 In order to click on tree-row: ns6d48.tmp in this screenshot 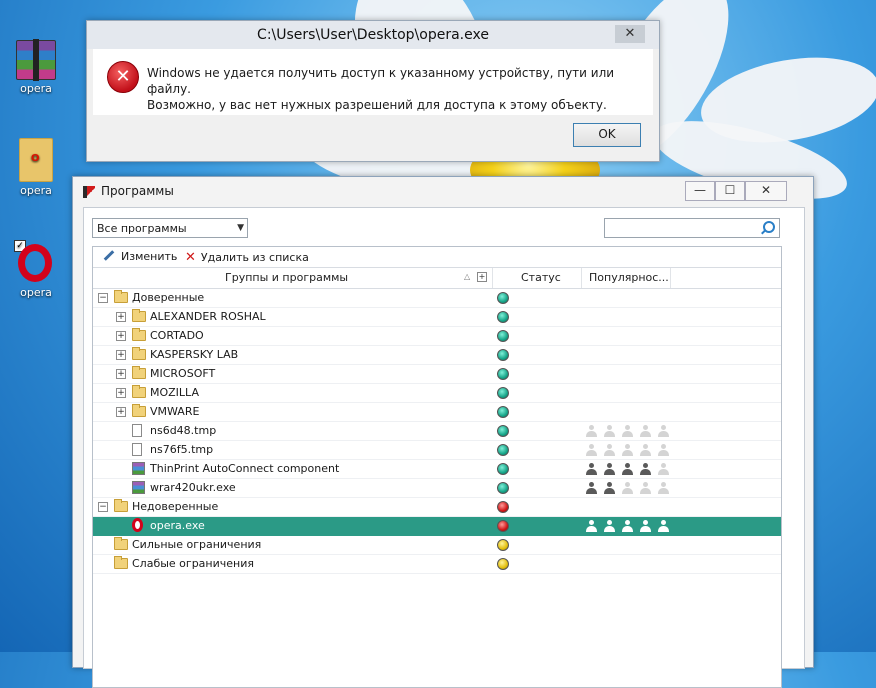, I will do `click(437, 431)`.